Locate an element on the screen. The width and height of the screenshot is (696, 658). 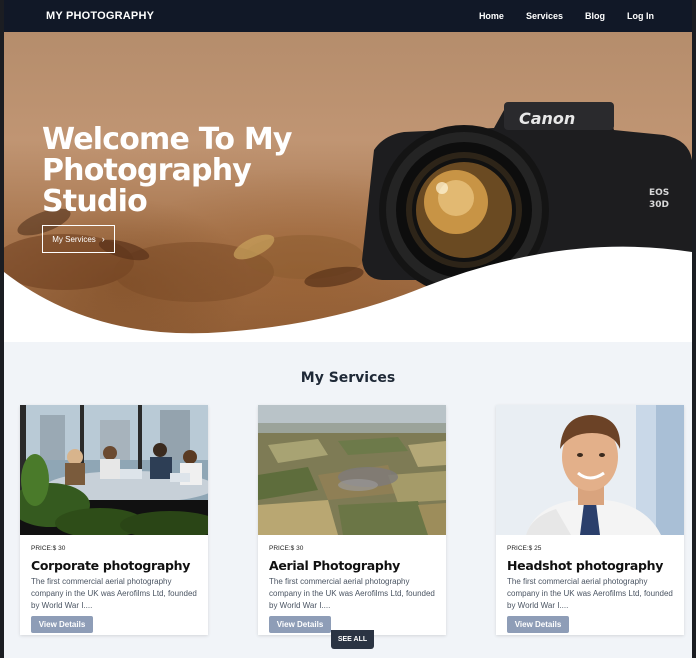
service-title: Corporate photography is located at coordinates (111, 565).